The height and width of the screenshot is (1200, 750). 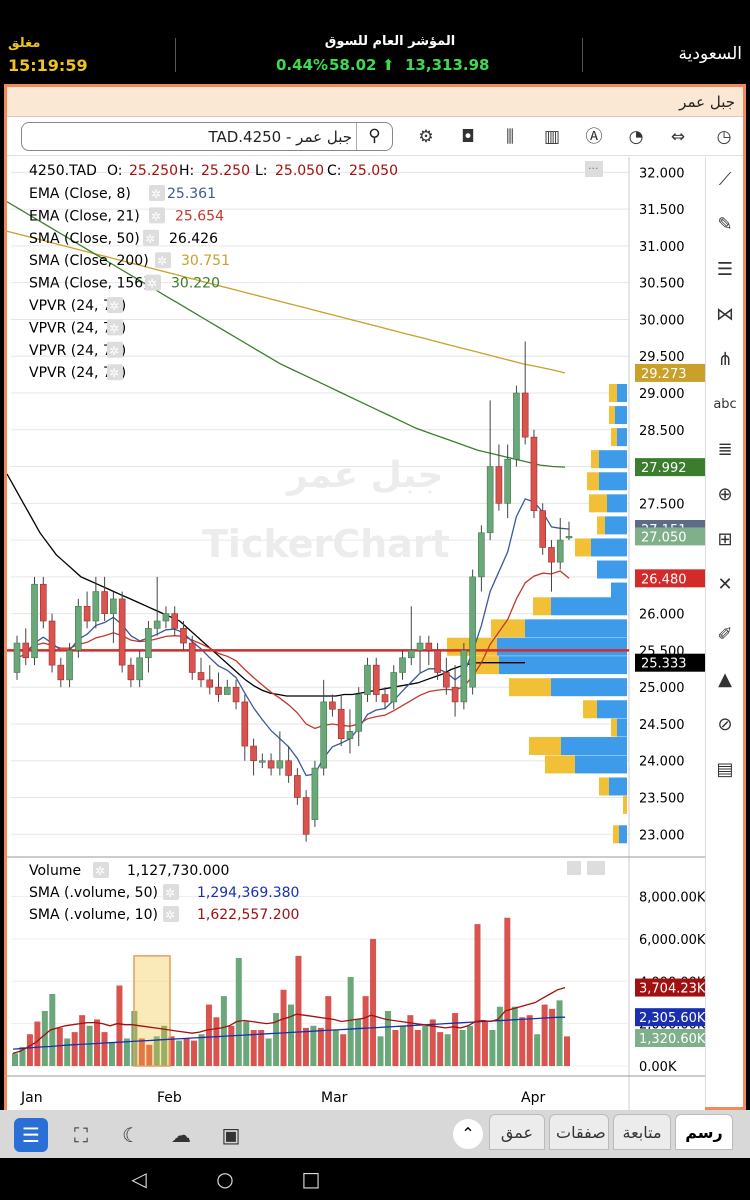 What do you see at coordinates (725, 315) in the screenshot?
I see `pattern-icon: ⋈` at bounding box center [725, 315].